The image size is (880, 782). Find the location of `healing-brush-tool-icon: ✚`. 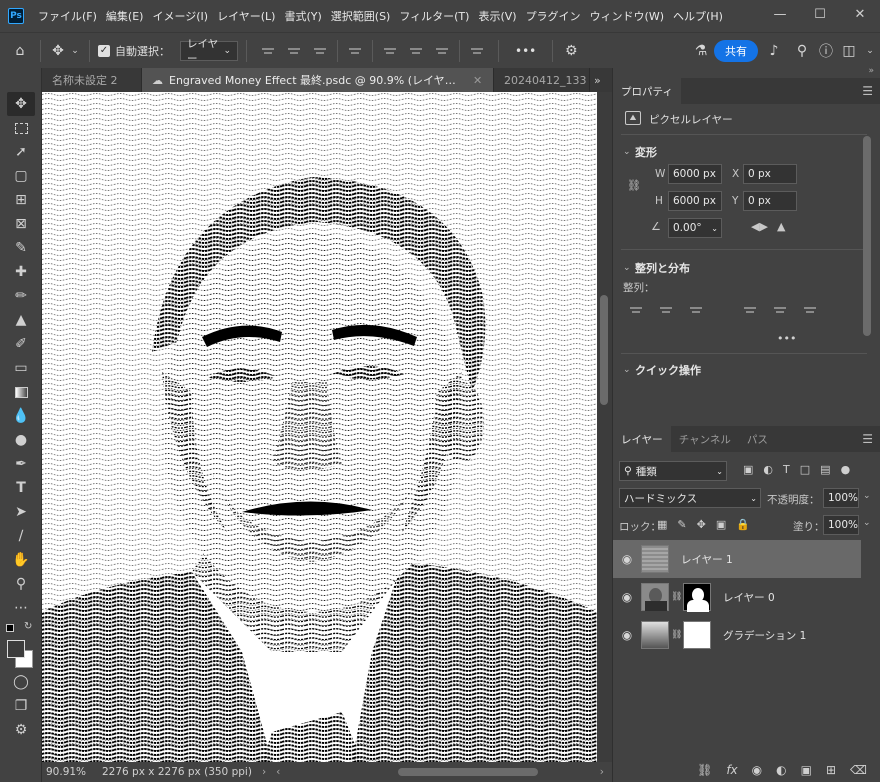

healing-brush-tool-icon: ✚ is located at coordinates (21, 272).